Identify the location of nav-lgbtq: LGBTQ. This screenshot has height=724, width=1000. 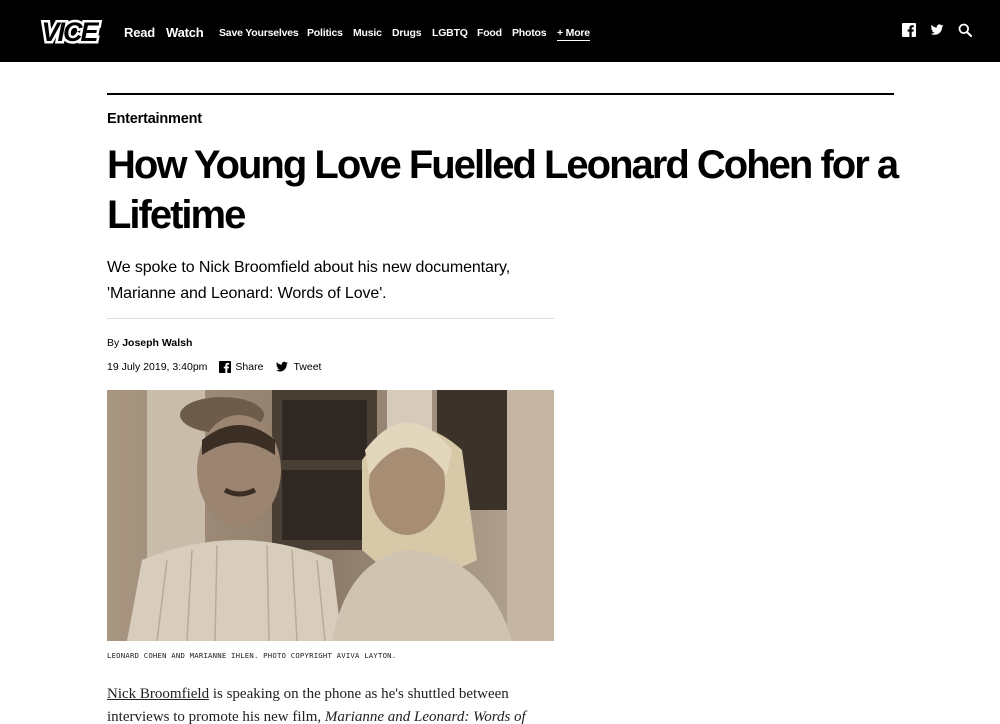
(450, 33).